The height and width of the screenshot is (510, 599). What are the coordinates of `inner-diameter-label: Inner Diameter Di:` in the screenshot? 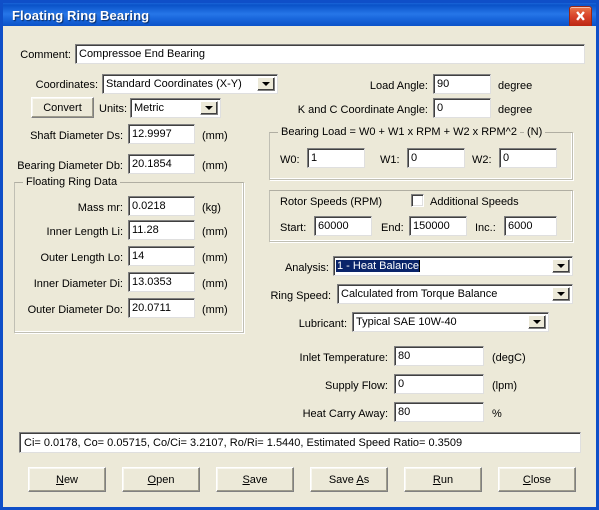 It's located at (78, 284).